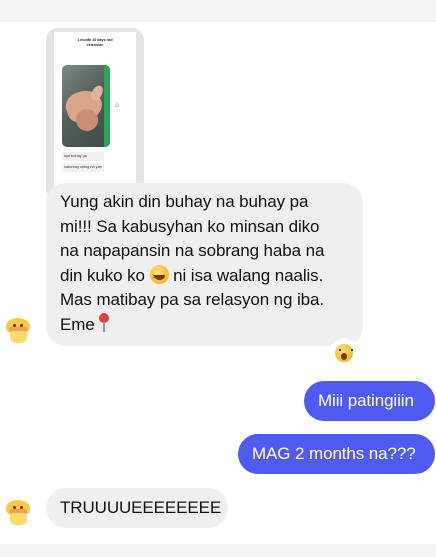 The image size is (436, 557). I want to click on screenshot-caption: 1 month 10 days nail extension, so click(95, 42).